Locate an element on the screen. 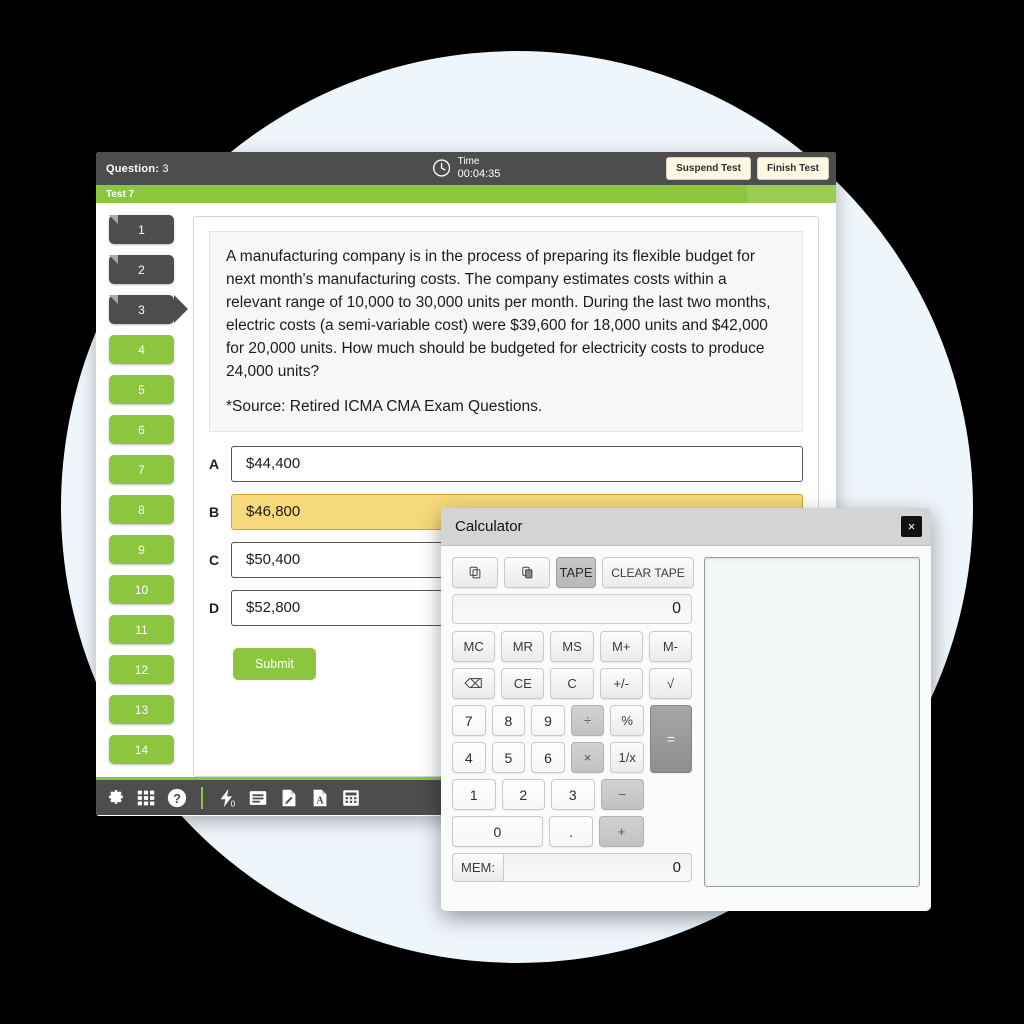  calculator-title-bar: Calculator × is located at coordinates (686, 527).